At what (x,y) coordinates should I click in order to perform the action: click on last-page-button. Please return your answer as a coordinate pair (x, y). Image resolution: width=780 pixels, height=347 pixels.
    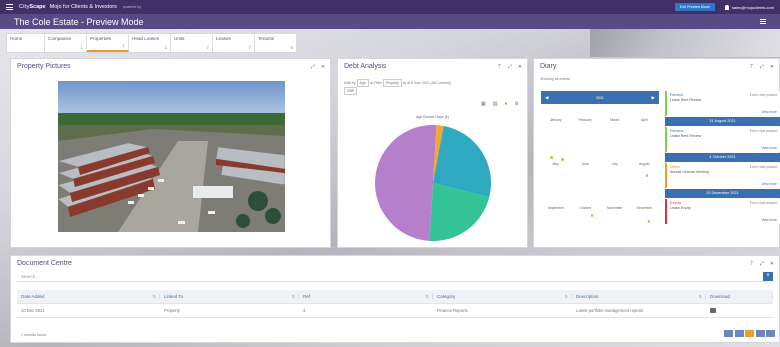
    Looking at the image, I should click on (770, 333).